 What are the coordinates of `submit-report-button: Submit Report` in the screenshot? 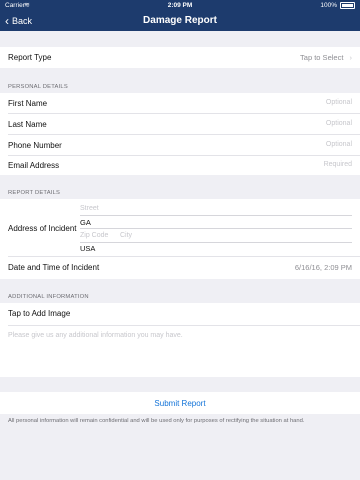 It's located at (180, 403).